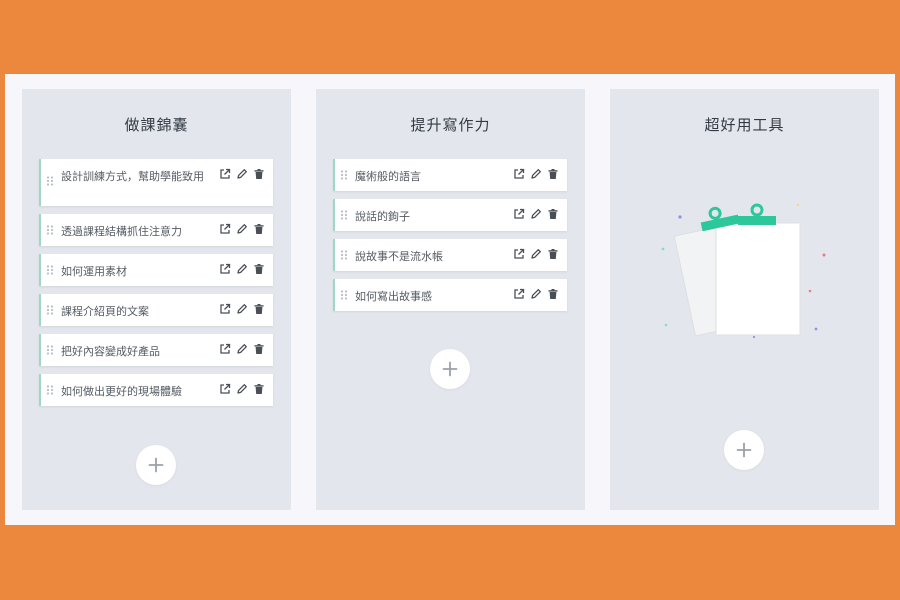  I want to click on column-title: 超好用工具, so click(744, 124).